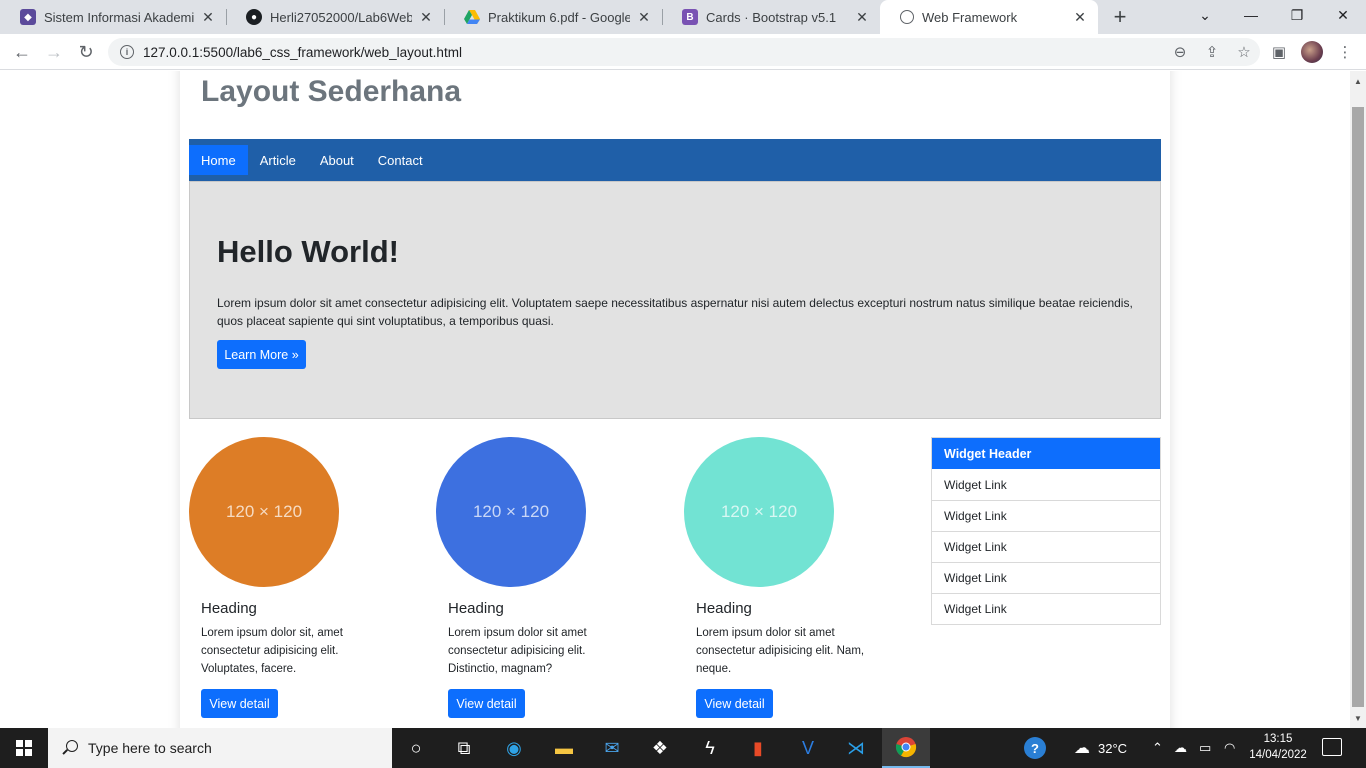 The image size is (1366, 768). What do you see at coordinates (1358, 81) in the screenshot?
I see `scroll-up-icon: ▲` at bounding box center [1358, 81].